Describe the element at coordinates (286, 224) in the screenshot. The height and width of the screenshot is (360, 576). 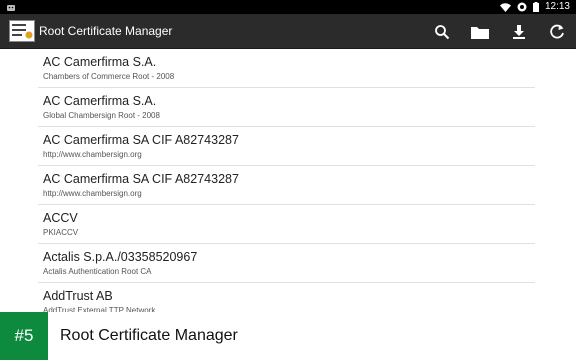
I see `list-item: ACCV PKIACCV` at that location.